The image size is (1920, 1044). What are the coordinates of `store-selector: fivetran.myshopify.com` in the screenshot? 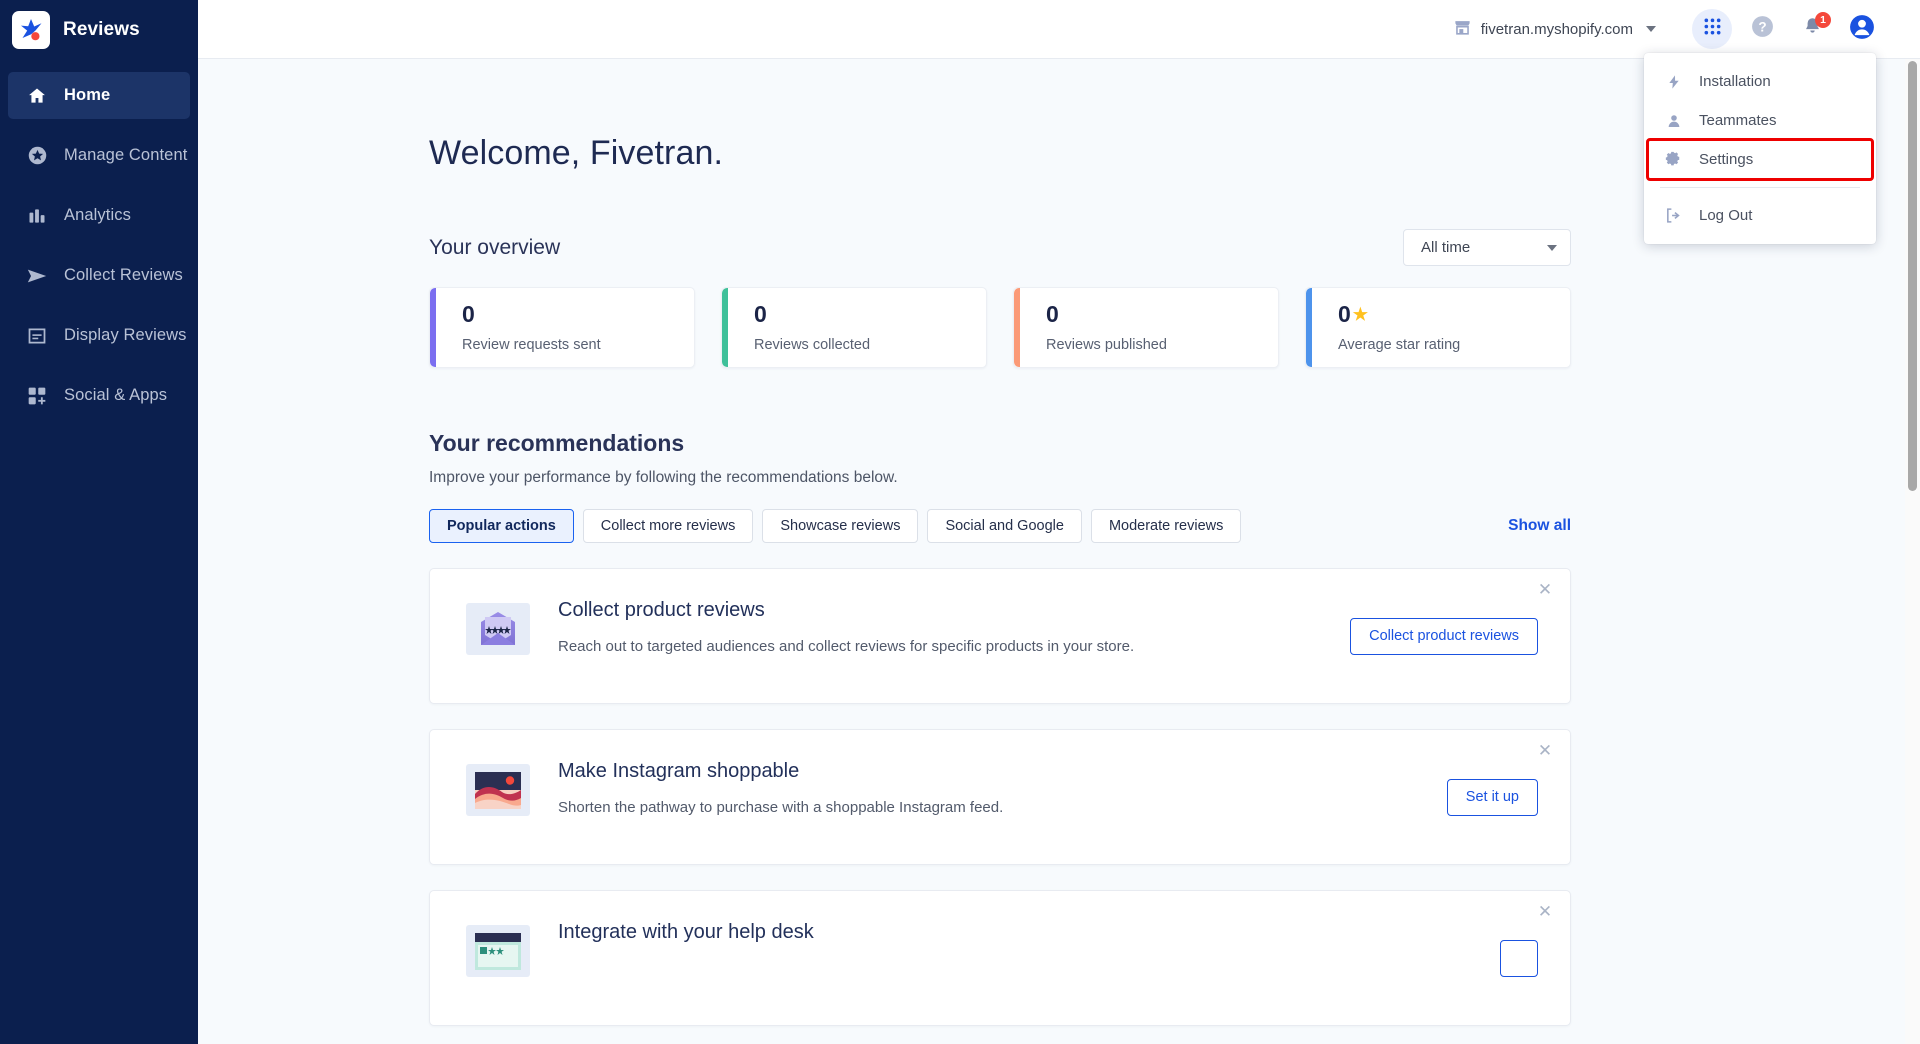 It's located at (1554, 29).